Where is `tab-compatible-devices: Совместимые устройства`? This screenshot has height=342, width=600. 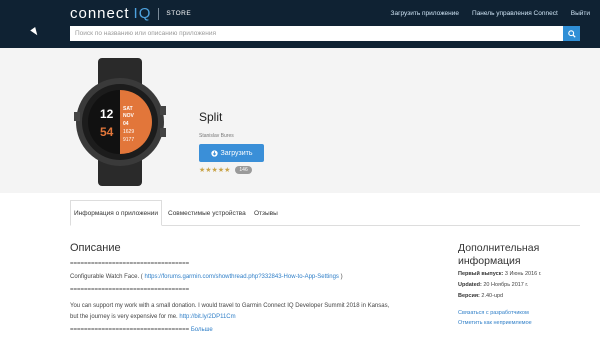 tab-compatible-devices: Совместимые устройства is located at coordinates (207, 213).